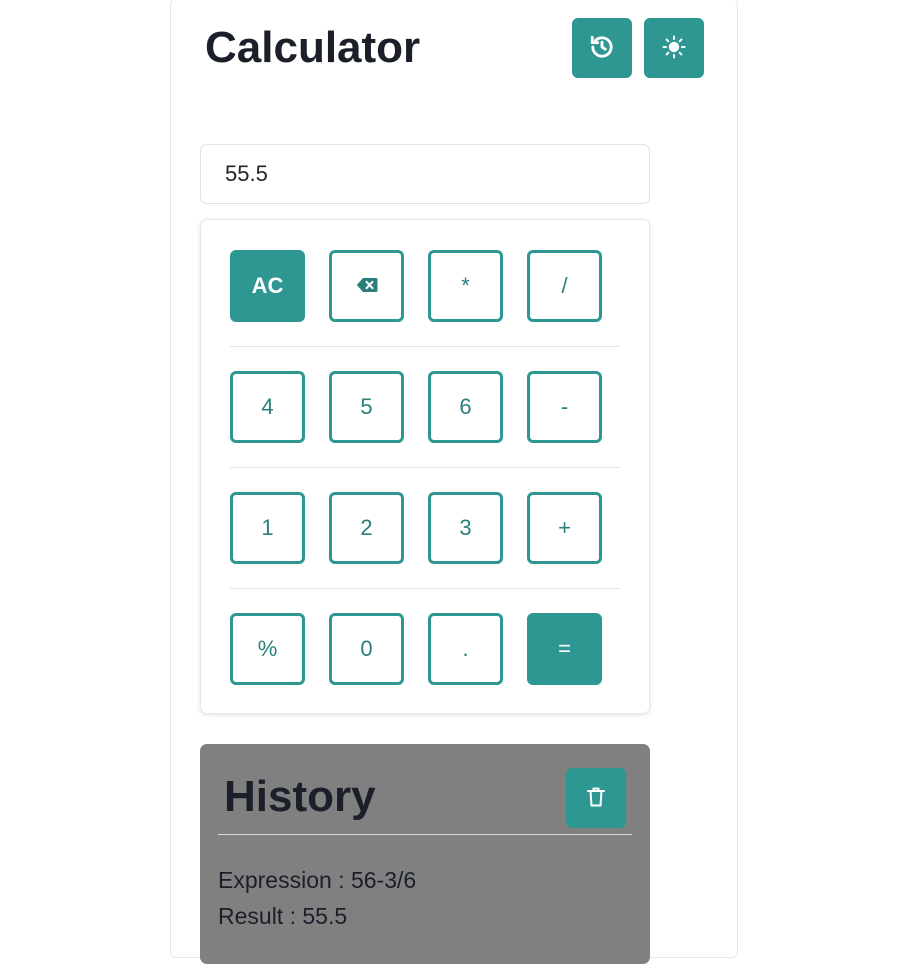 This screenshot has height=964, width=922. Describe the element at coordinates (366, 407) in the screenshot. I see `digit-5-button: 5` at that location.